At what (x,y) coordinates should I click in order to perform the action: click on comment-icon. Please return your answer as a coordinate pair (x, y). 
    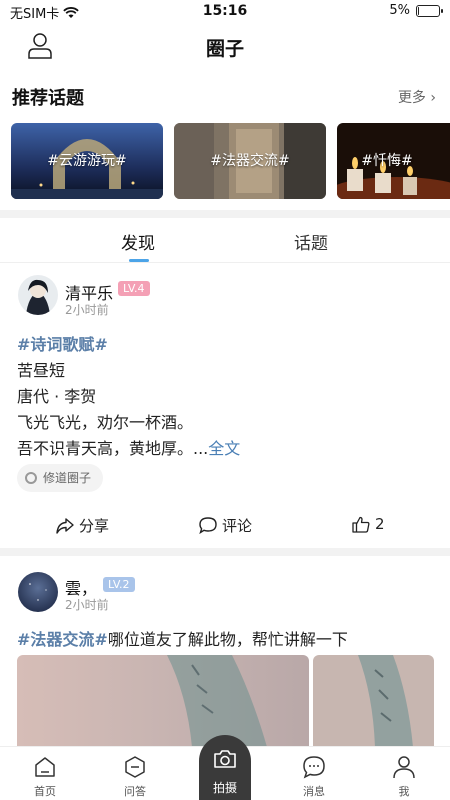
    Looking at the image, I should click on (208, 525).